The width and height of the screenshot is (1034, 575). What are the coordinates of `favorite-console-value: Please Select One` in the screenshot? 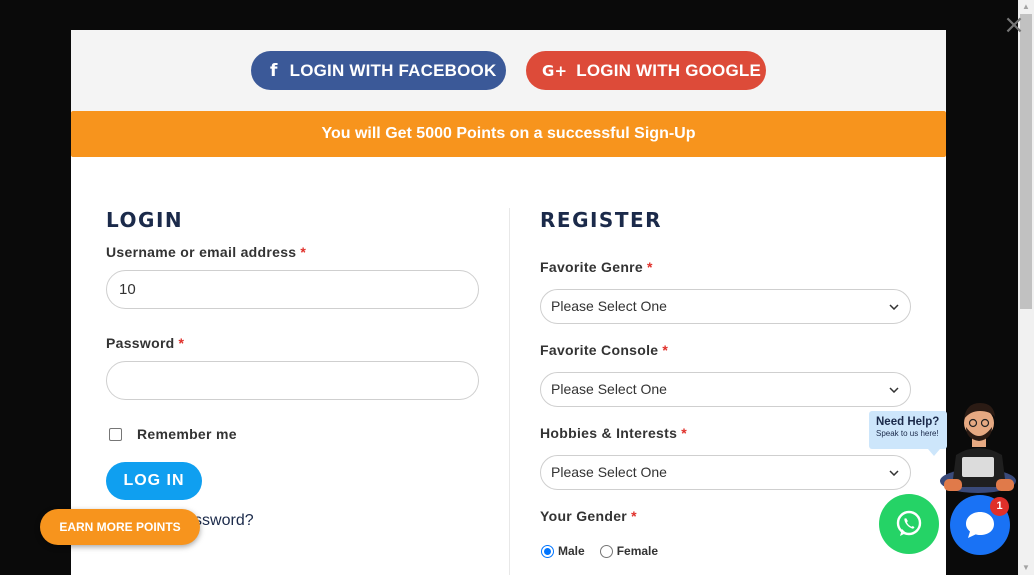 It's located at (609, 389).